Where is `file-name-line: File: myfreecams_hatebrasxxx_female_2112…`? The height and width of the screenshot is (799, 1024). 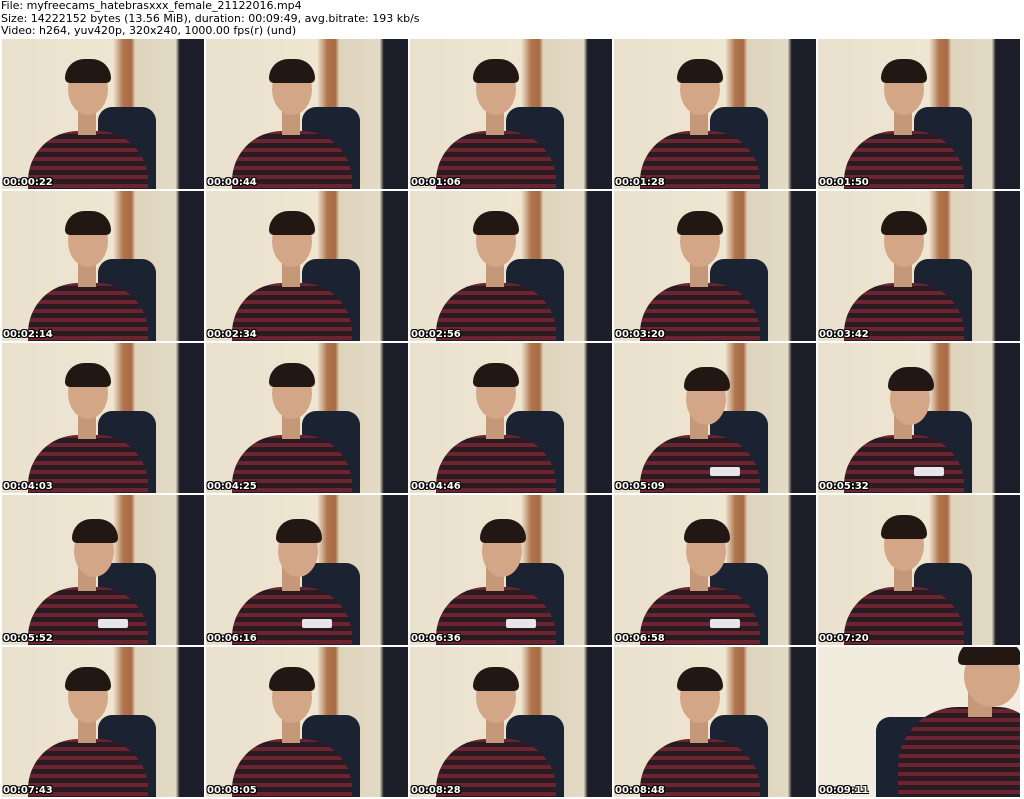
file-name-line: File: myfreecams_hatebrasxxx_female_2112… is located at coordinates (151, 6).